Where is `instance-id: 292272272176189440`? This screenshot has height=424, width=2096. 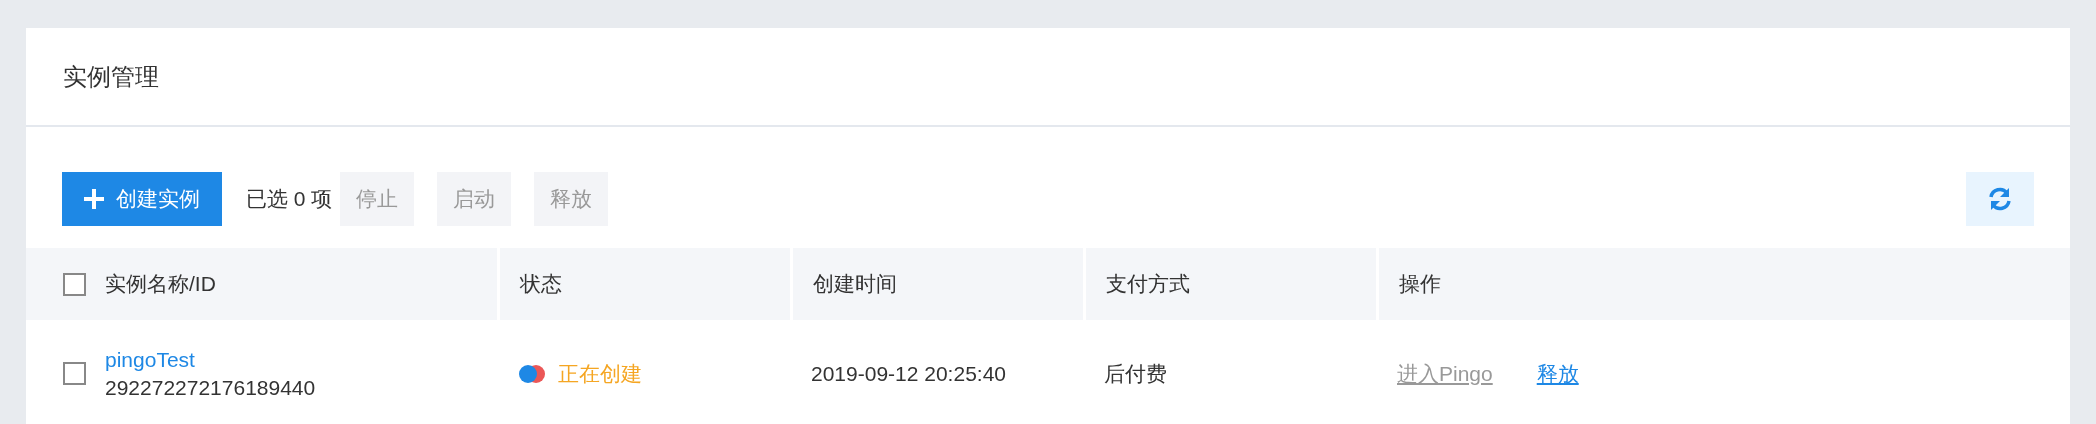 instance-id: 292272272176189440 is located at coordinates (210, 387).